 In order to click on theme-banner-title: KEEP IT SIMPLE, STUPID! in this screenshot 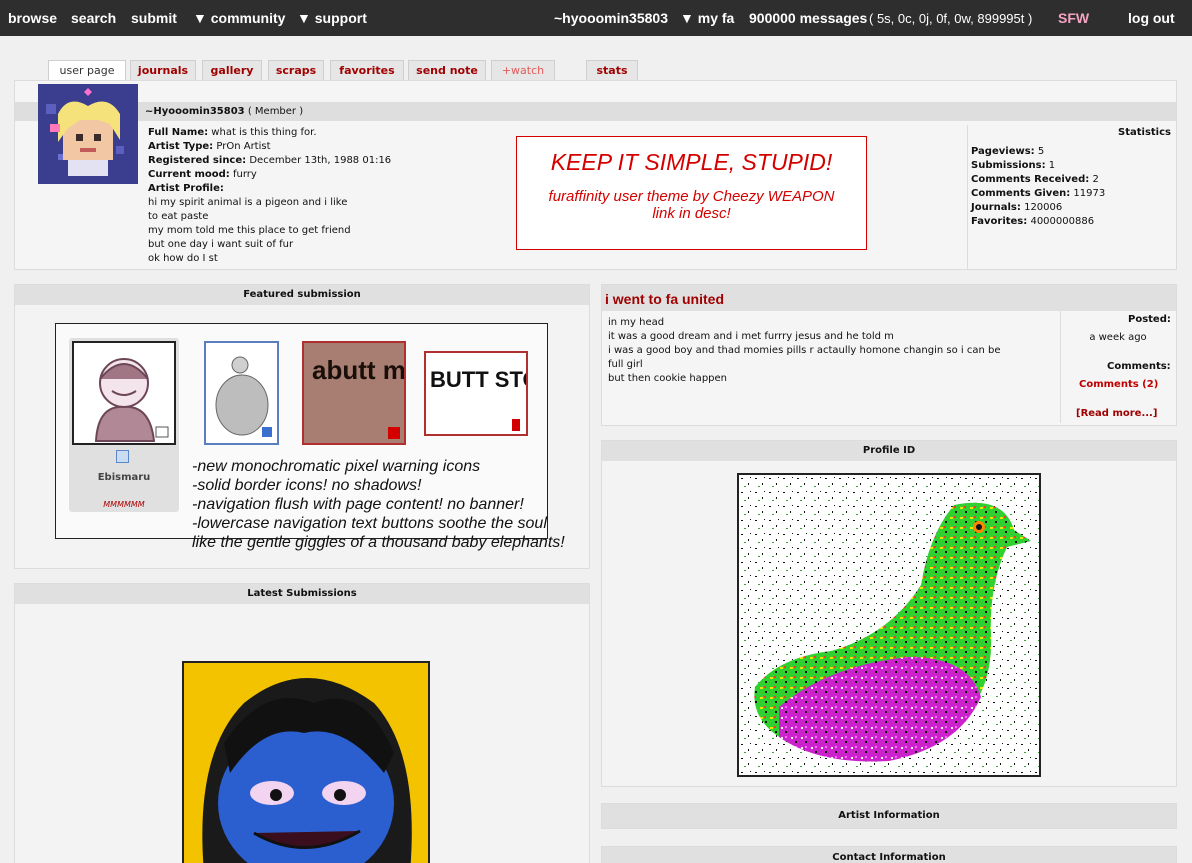, I will do `click(691, 162)`.